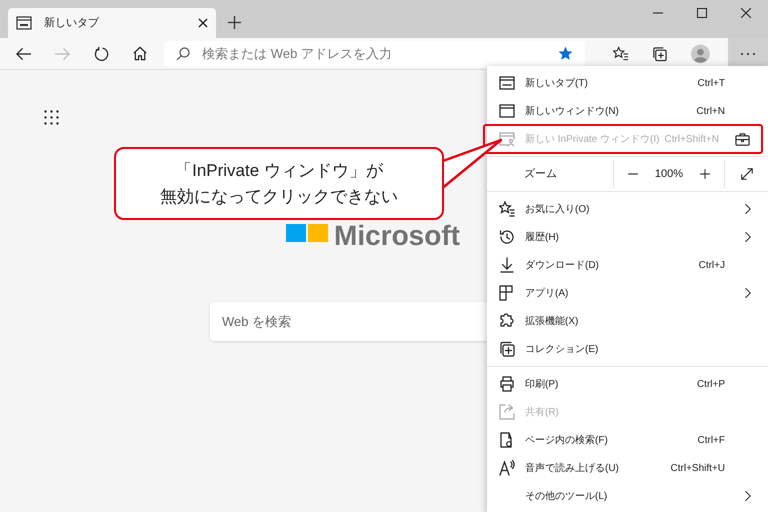  What do you see at coordinates (627, 440) in the screenshot?
I see `menu-item: ページ内の検索(F) Ctrl+F` at bounding box center [627, 440].